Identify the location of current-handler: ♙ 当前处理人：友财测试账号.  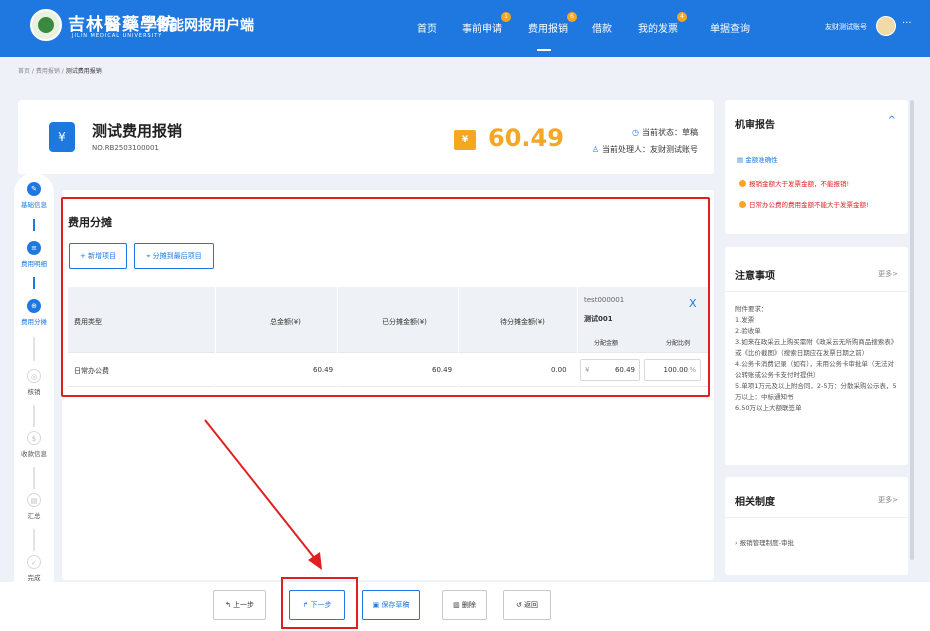
(645, 149).